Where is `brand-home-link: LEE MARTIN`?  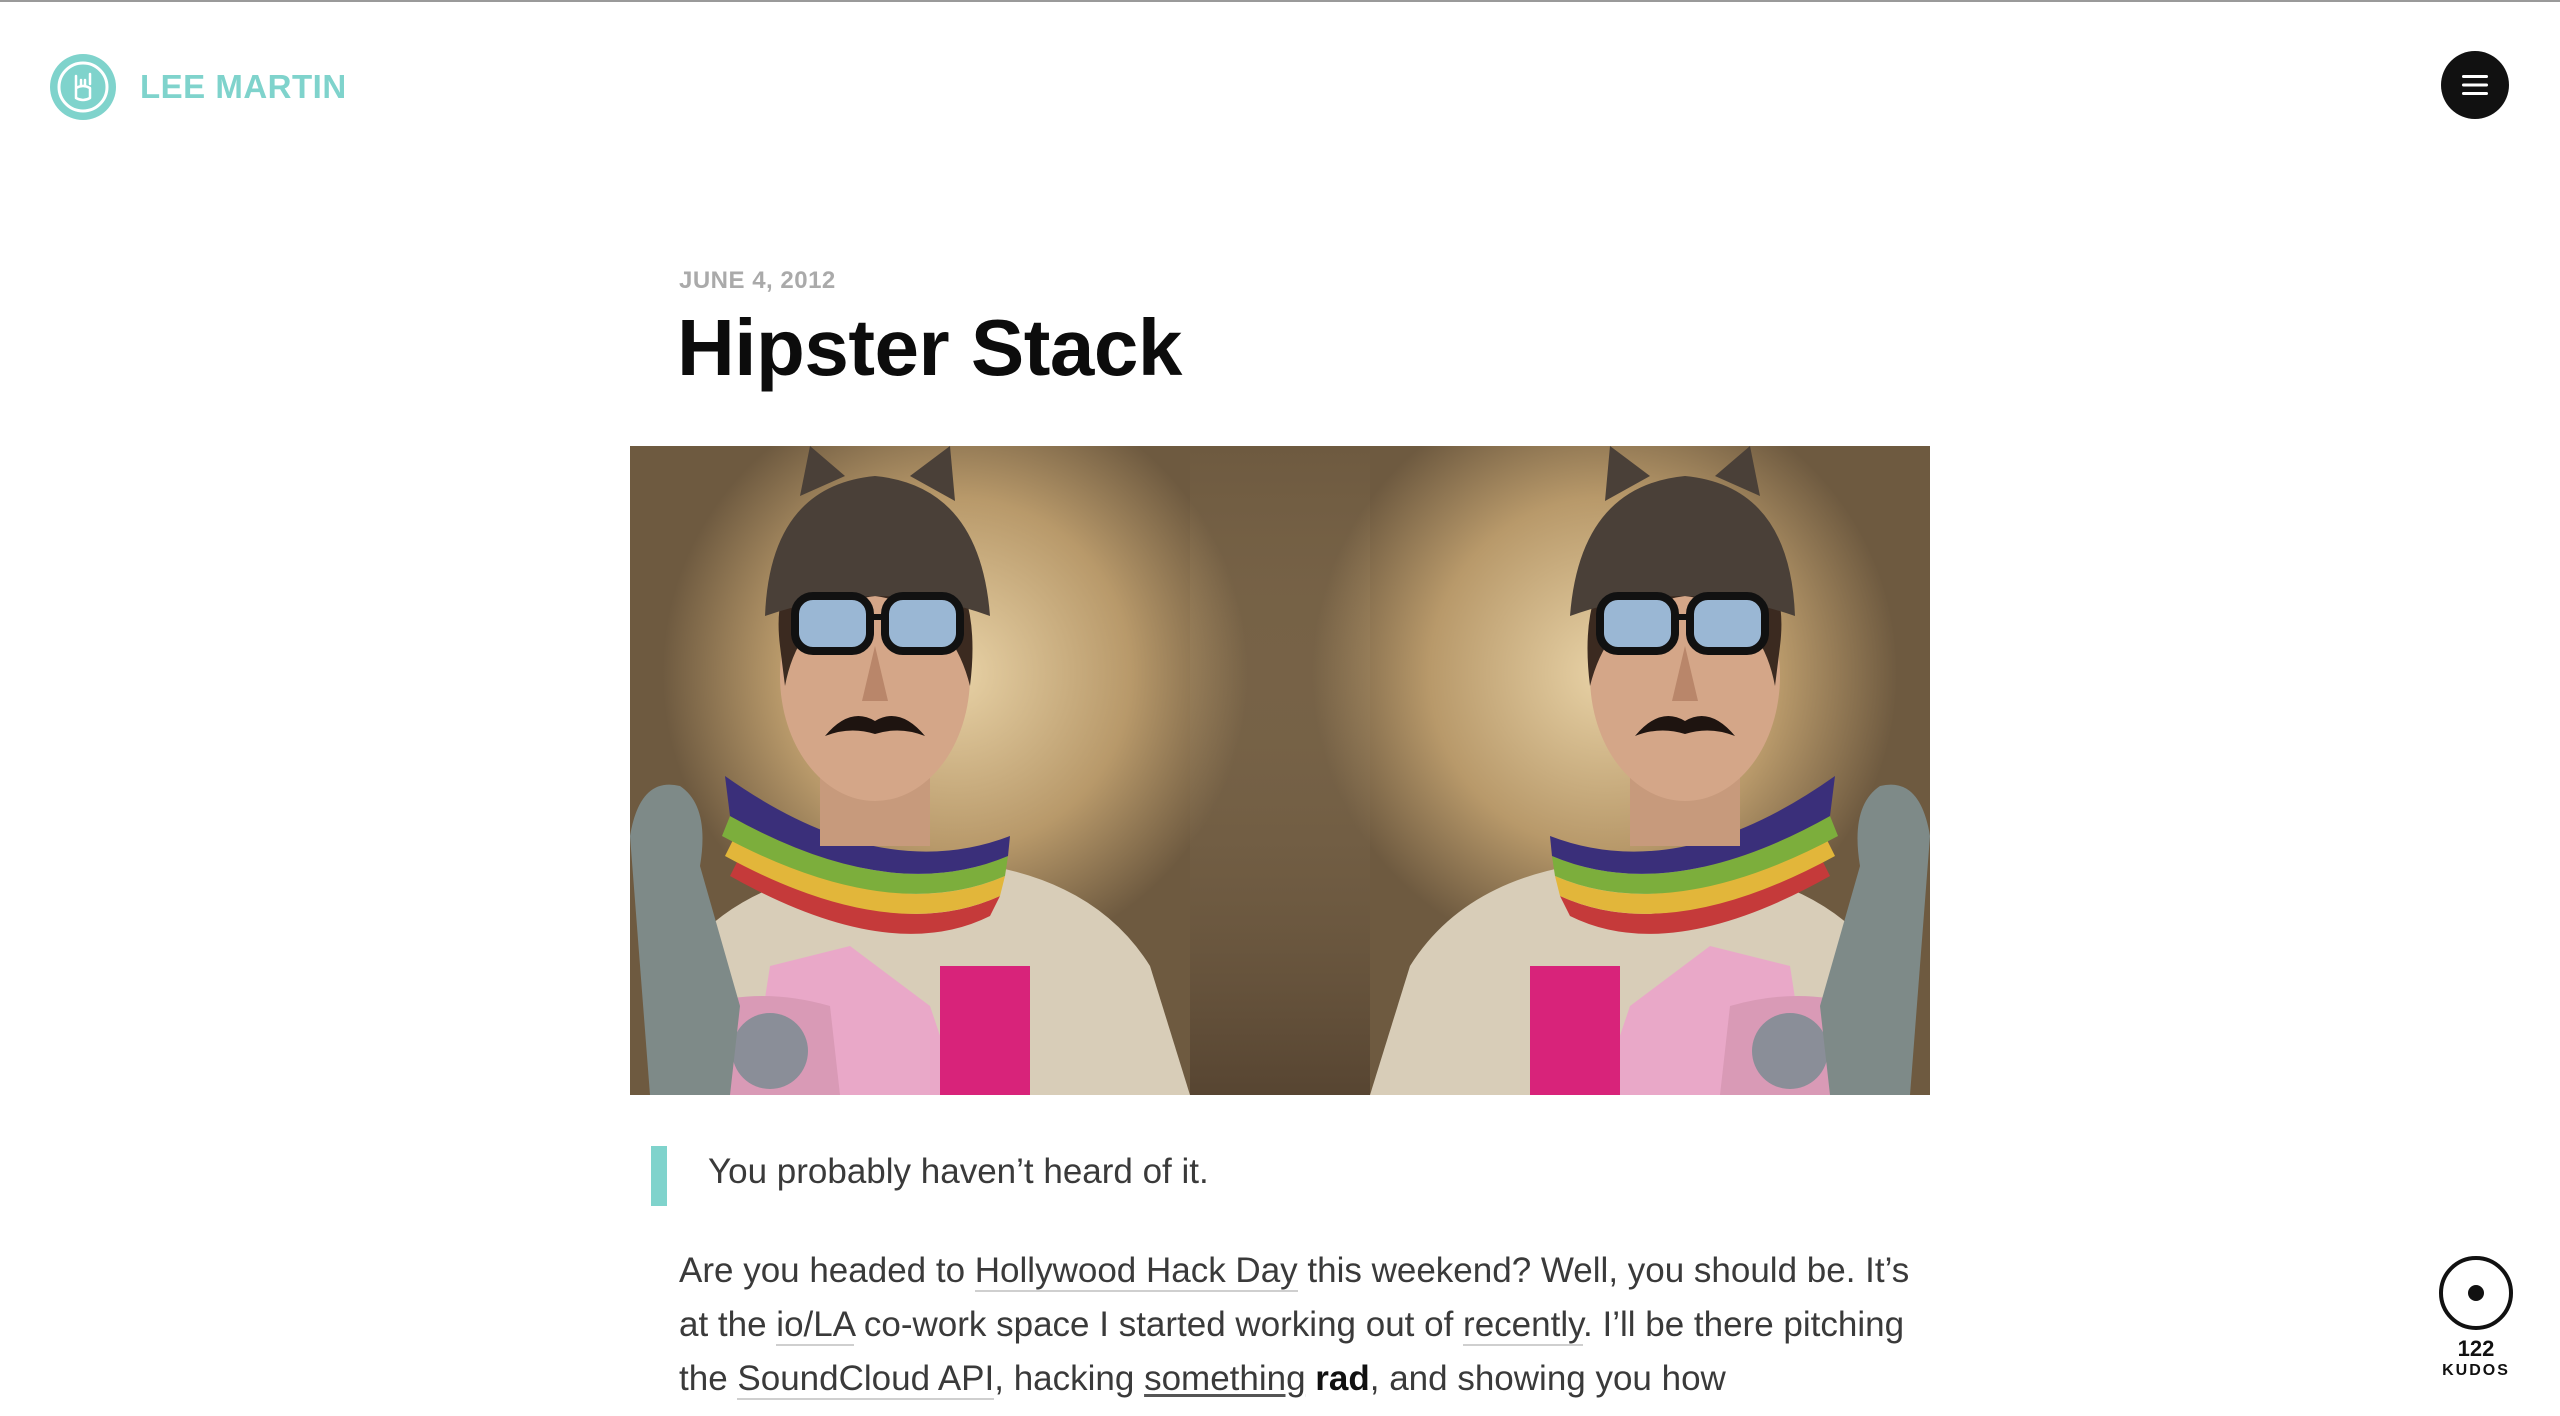
brand-home-link: LEE MARTIN is located at coordinates (197, 87).